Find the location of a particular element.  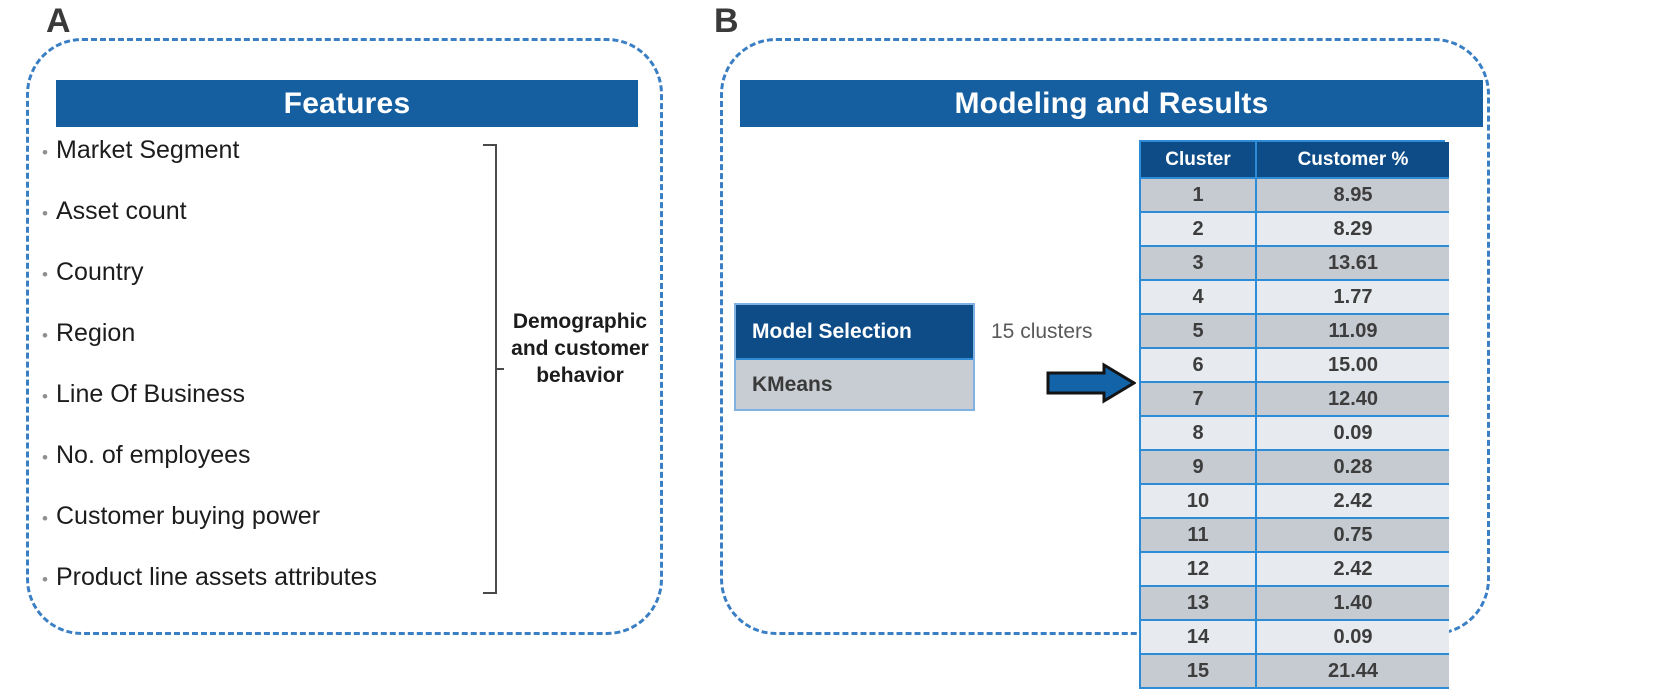

grouping-bracket-caption: Demographic and customer behavior is located at coordinates (580, 348).